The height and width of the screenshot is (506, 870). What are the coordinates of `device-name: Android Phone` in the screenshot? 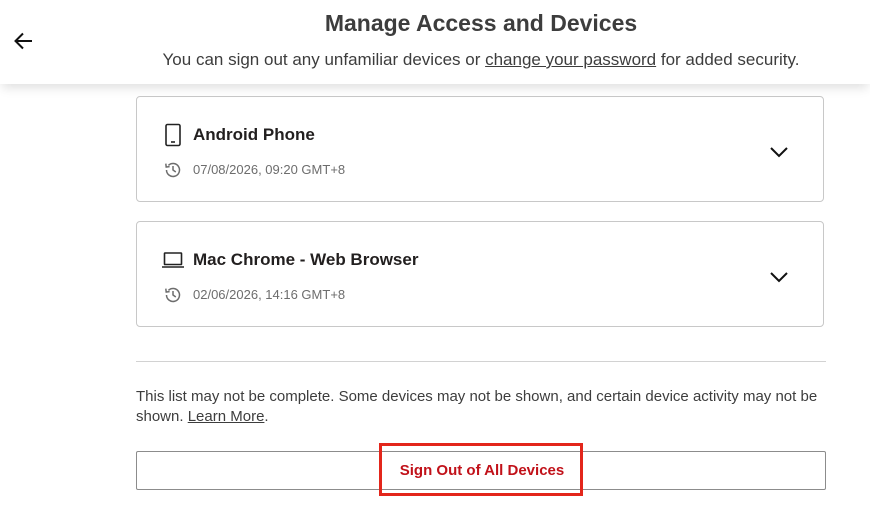 It's located at (254, 134).